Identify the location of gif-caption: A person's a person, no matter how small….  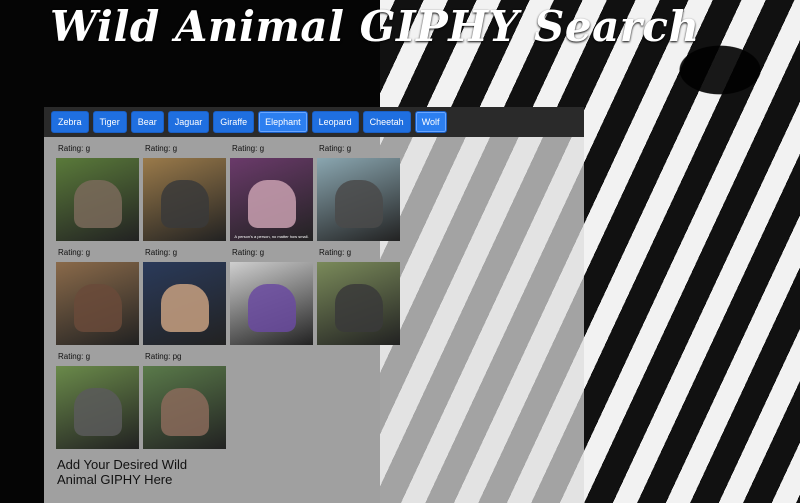
(271, 236).